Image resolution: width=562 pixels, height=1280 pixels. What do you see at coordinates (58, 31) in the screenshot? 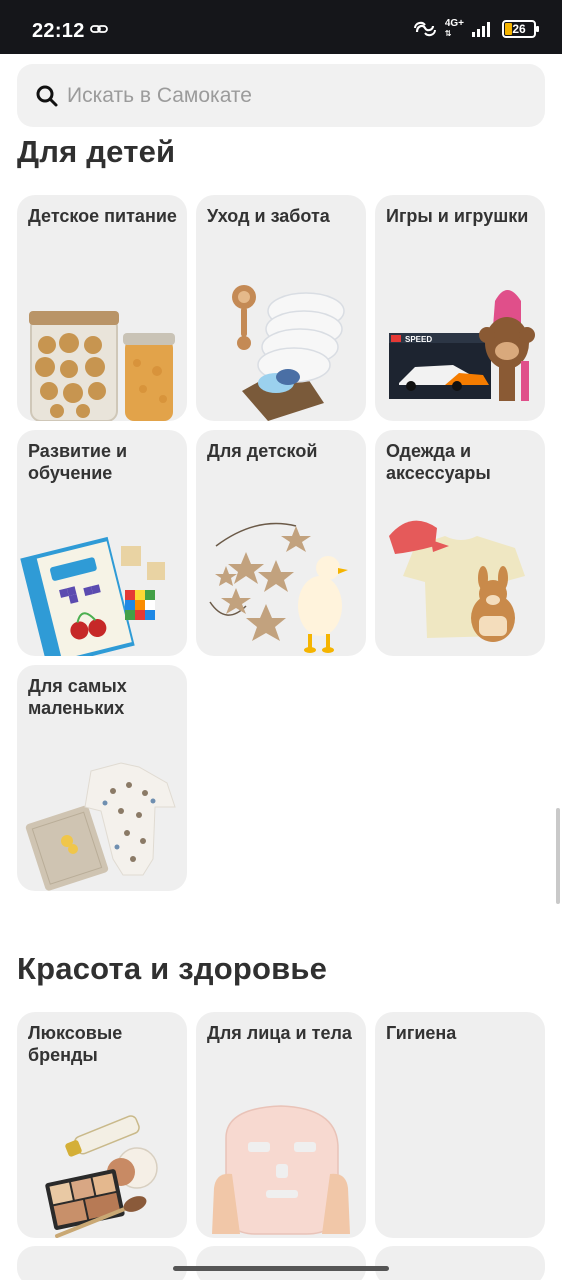
I see `status-time: 22:12` at bounding box center [58, 31].